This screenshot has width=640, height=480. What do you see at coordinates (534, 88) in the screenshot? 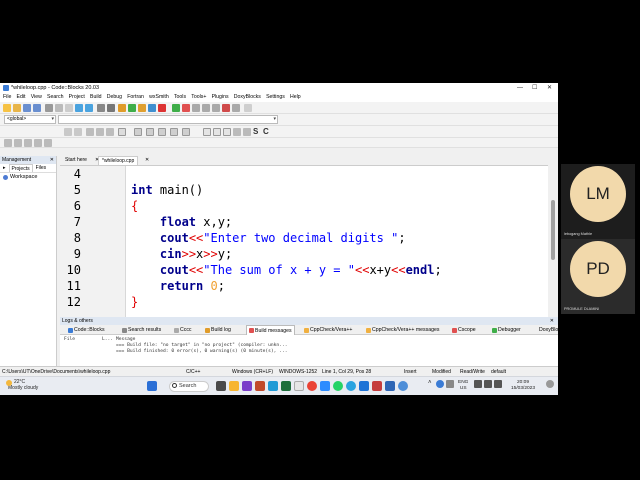
I see `maximize-button: ☐` at bounding box center [534, 88].